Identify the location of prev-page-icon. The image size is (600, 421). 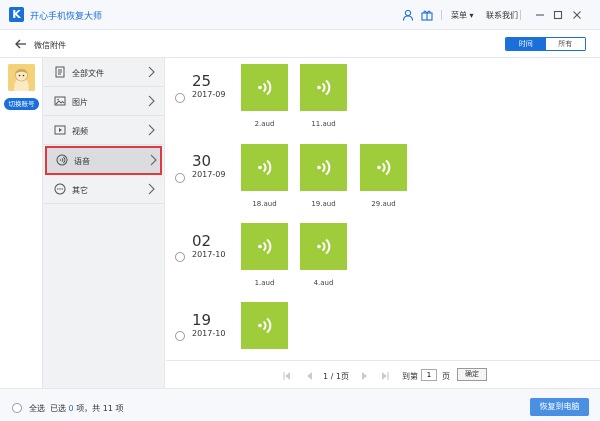
(310, 376).